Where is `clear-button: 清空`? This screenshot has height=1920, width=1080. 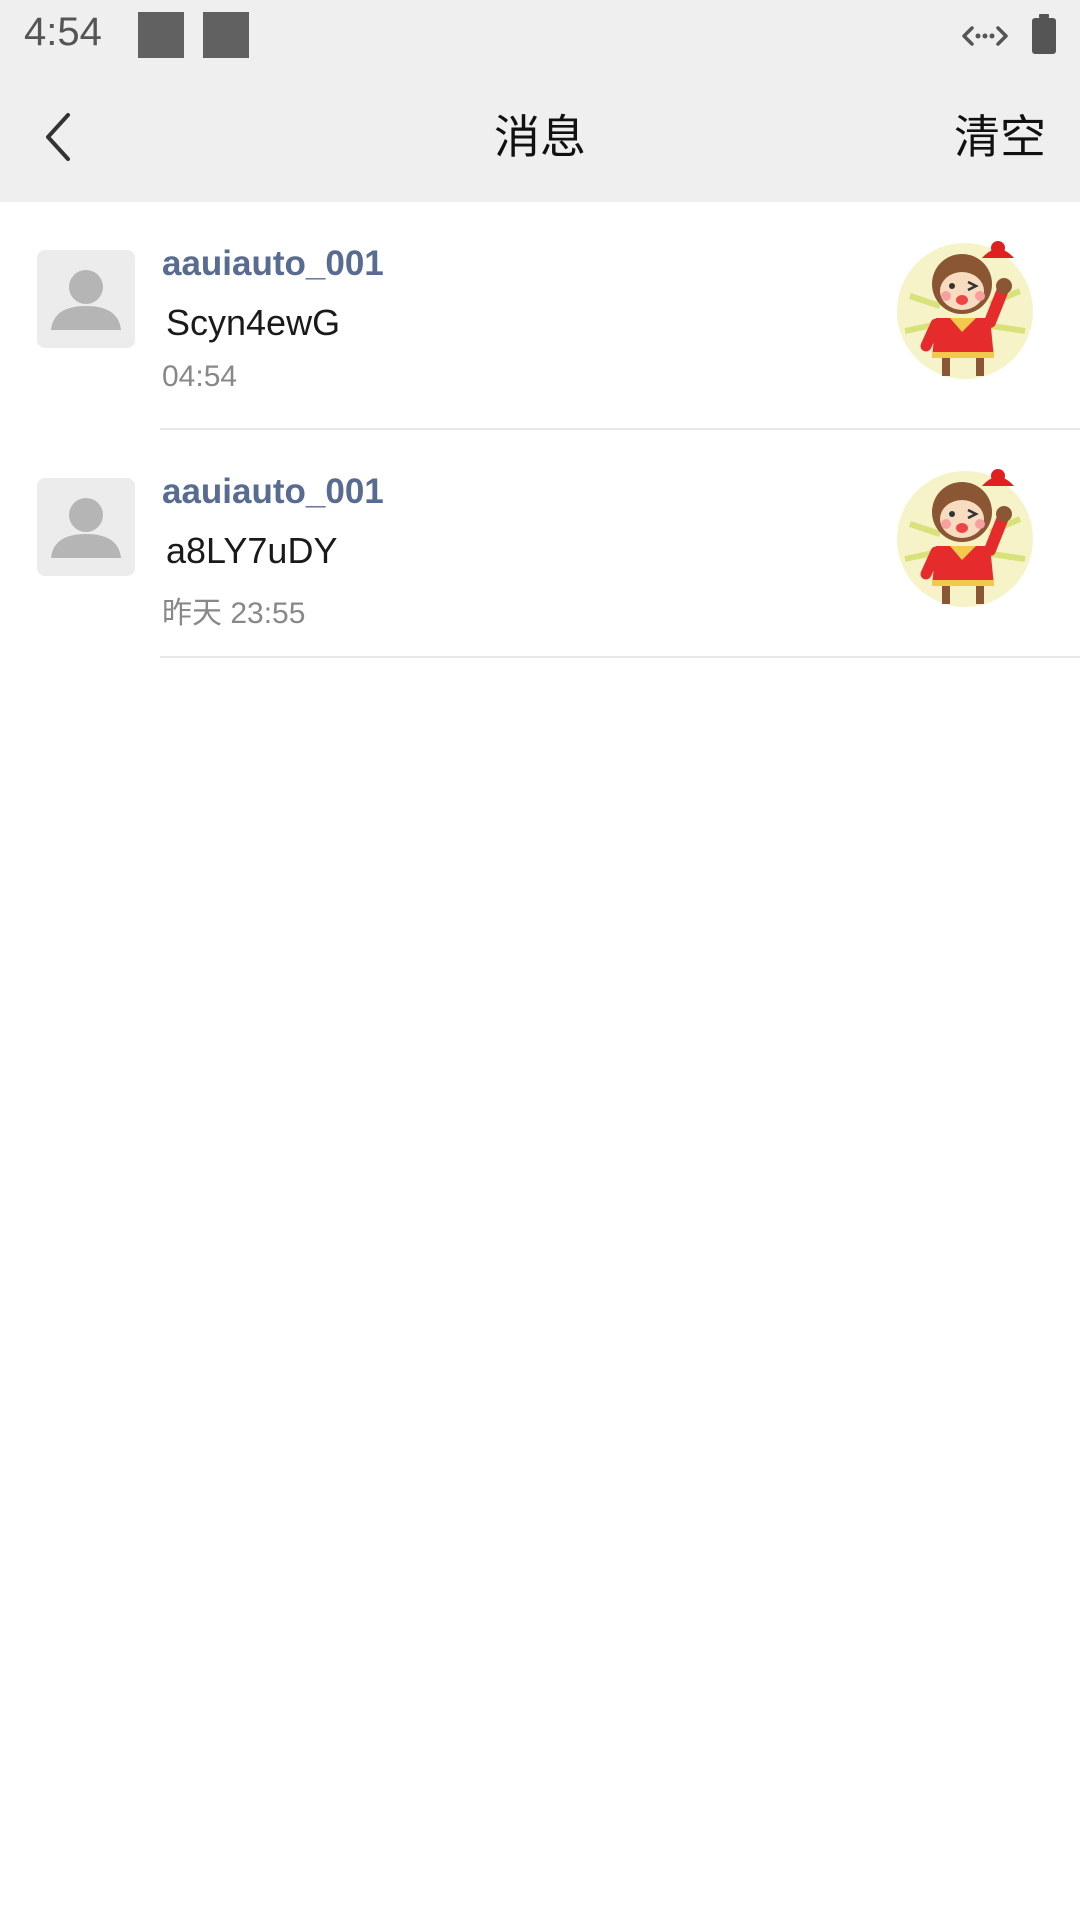
clear-button: 清空 is located at coordinates (1000, 137).